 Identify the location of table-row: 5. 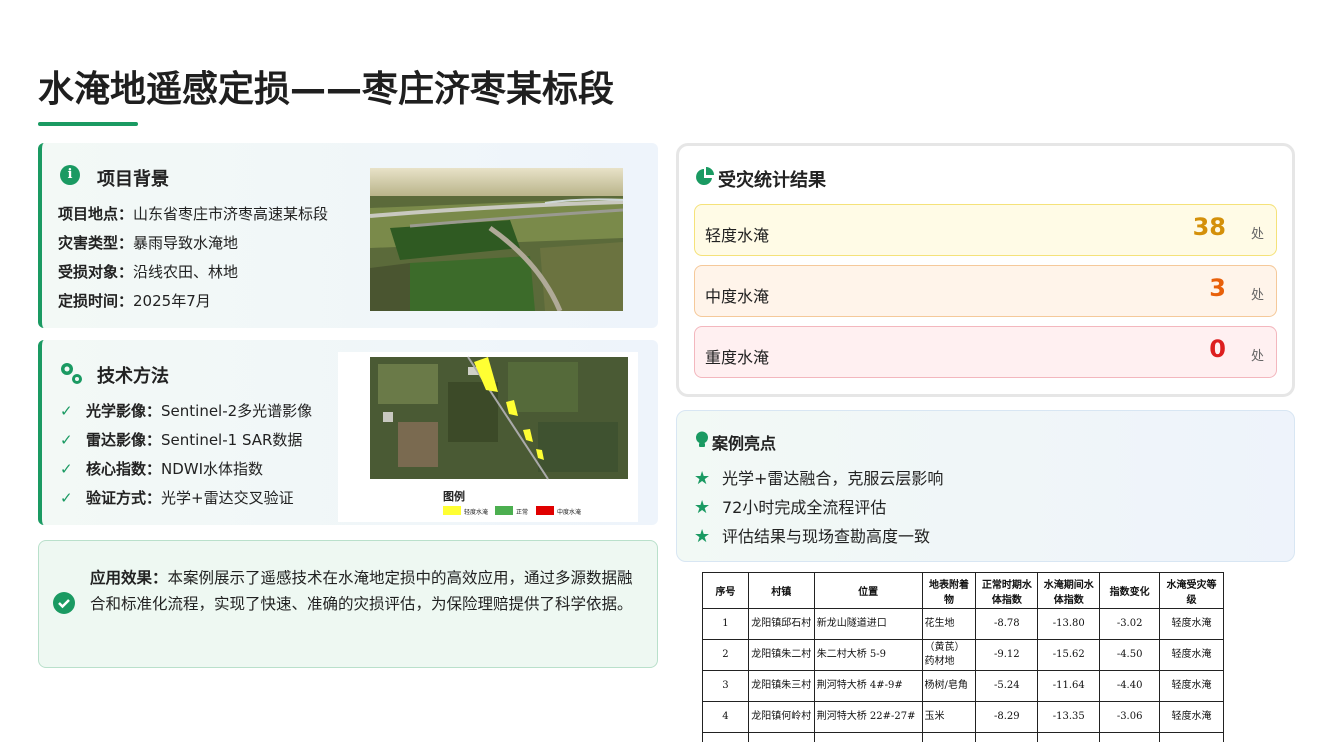
(963, 737).